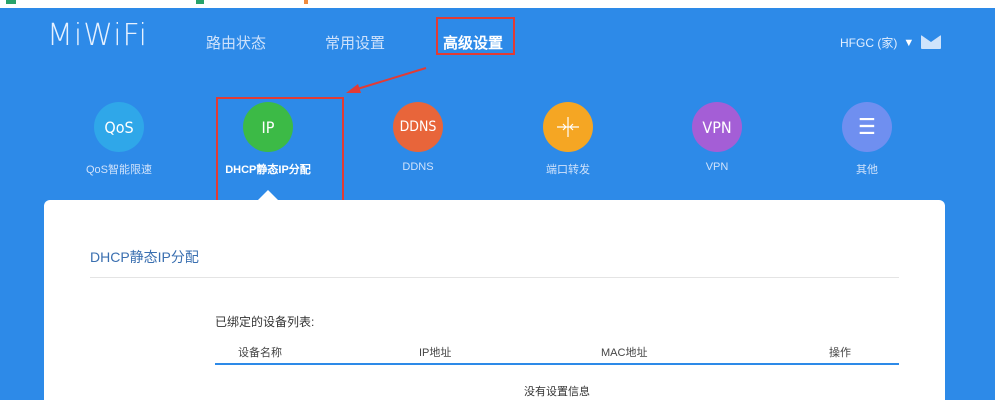 This screenshot has width=995, height=400. What do you see at coordinates (557, 353) in the screenshot?
I see `table-header: 设备名称 IP地址 MAC地址 操作` at bounding box center [557, 353].